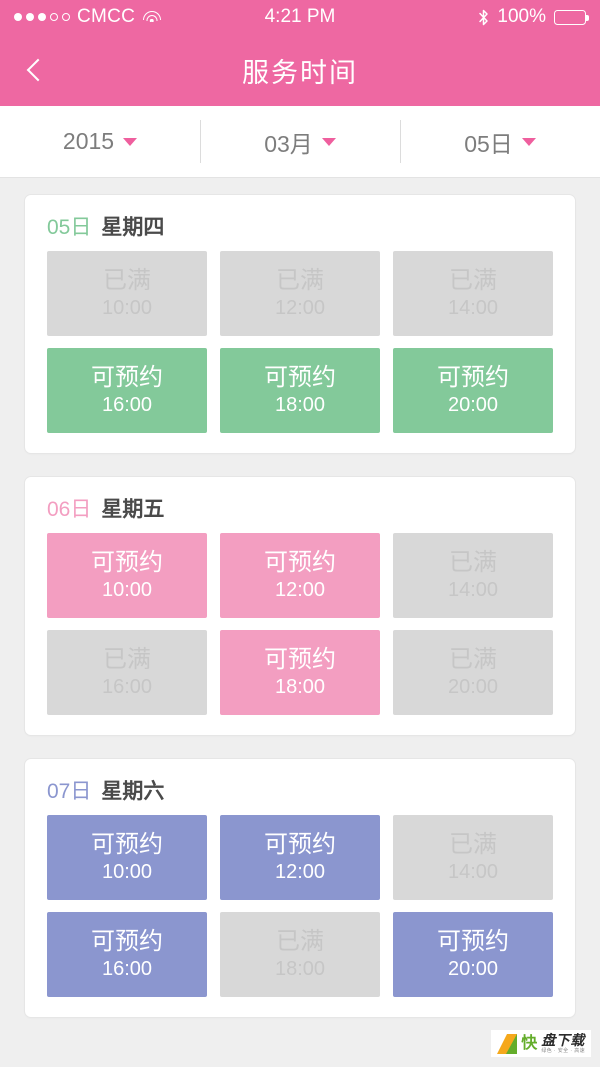 The height and width of the screenshot is (1067, 600). What do you see at coordinates (133, 509) in the screenshot?
I see `day-card-weekday: 星期五` at bounding box center [133, 509].